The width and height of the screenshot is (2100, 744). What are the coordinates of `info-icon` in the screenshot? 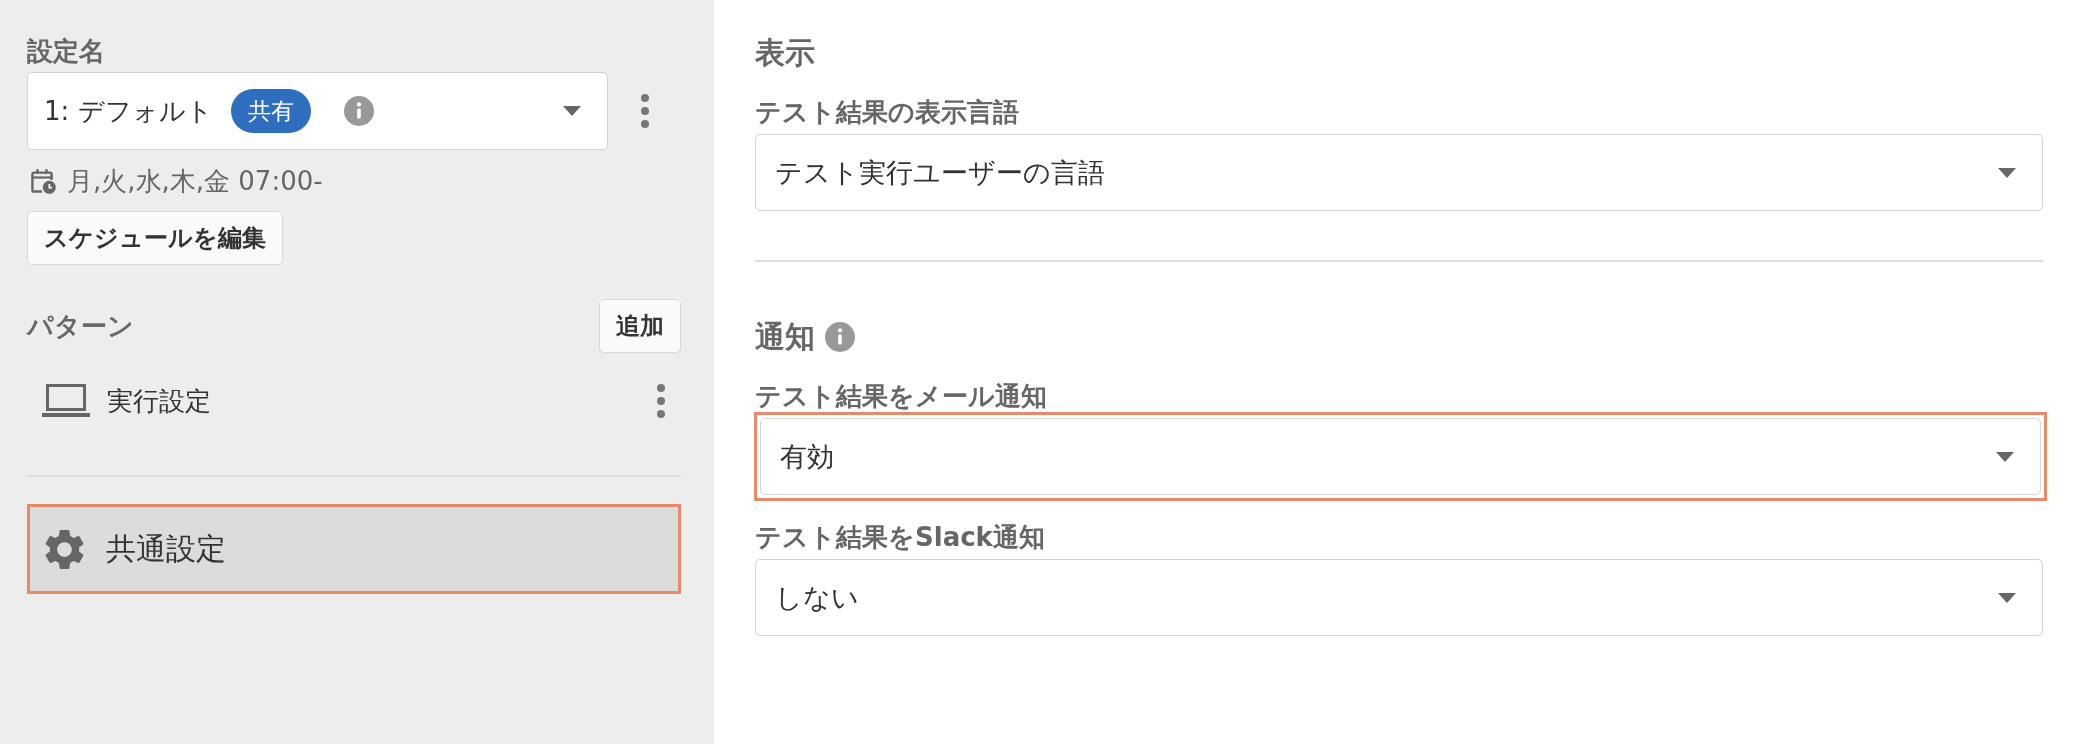 It's located at (358, 111).